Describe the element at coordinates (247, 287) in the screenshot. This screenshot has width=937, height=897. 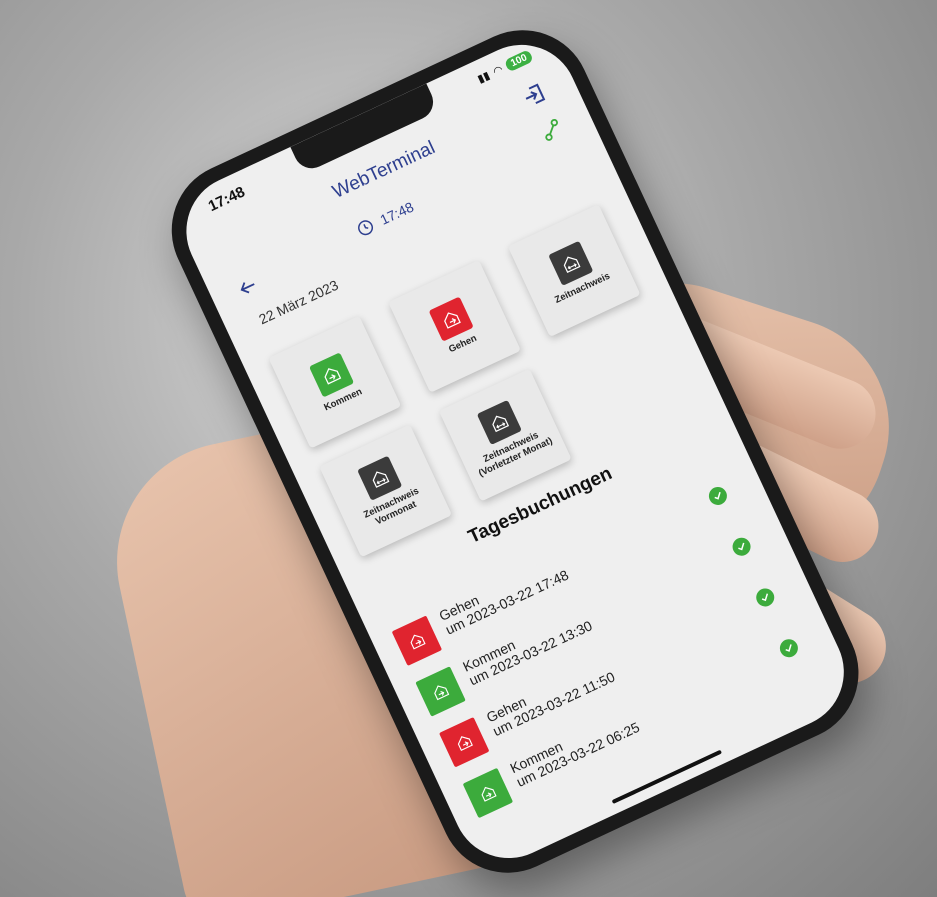
I see `back-arrow-icon` at that location.